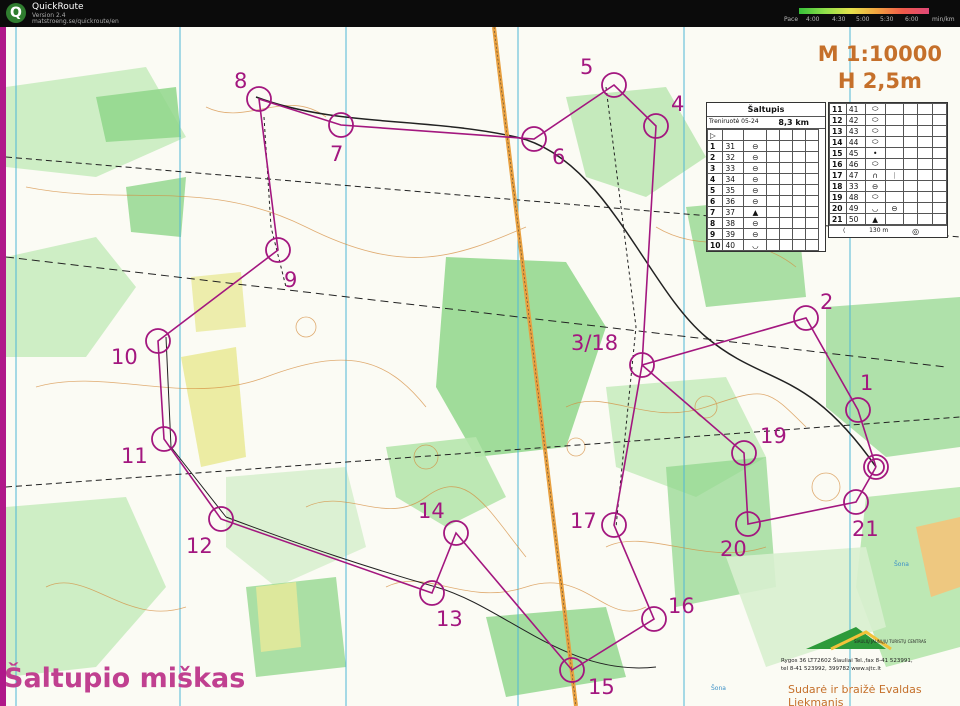  What do you see at coordinates (838, 131) in the screenshot?
I see `control-order: 13` at bounding box center [838, 131].